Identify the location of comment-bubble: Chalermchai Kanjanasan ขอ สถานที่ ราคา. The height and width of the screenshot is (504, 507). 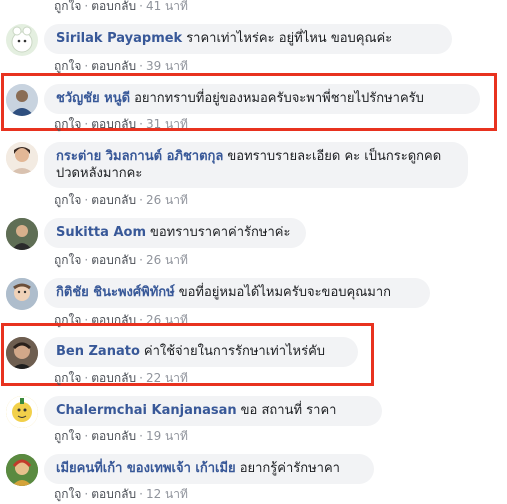
(213, 411).